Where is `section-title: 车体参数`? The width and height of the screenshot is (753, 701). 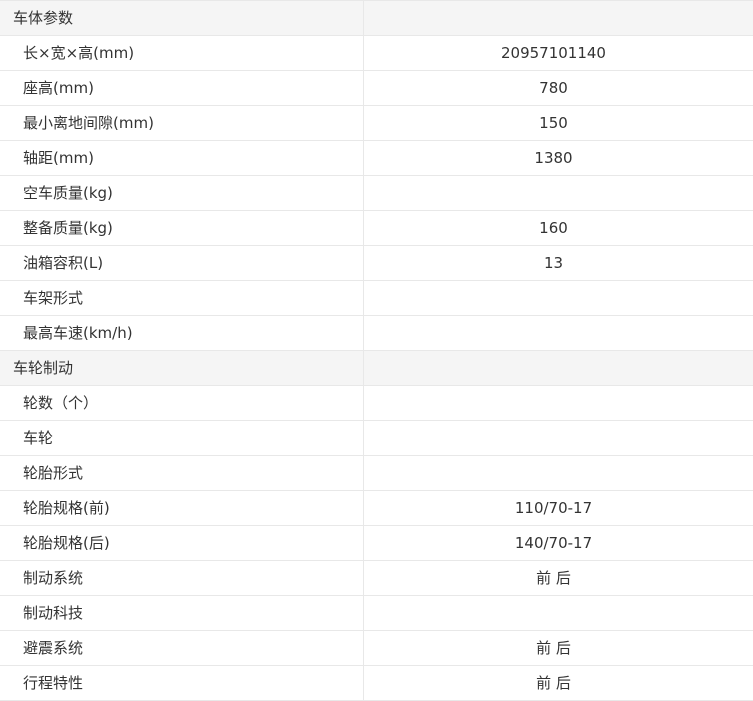
section-title: 车体参数 is located at coordinates (182, 18).